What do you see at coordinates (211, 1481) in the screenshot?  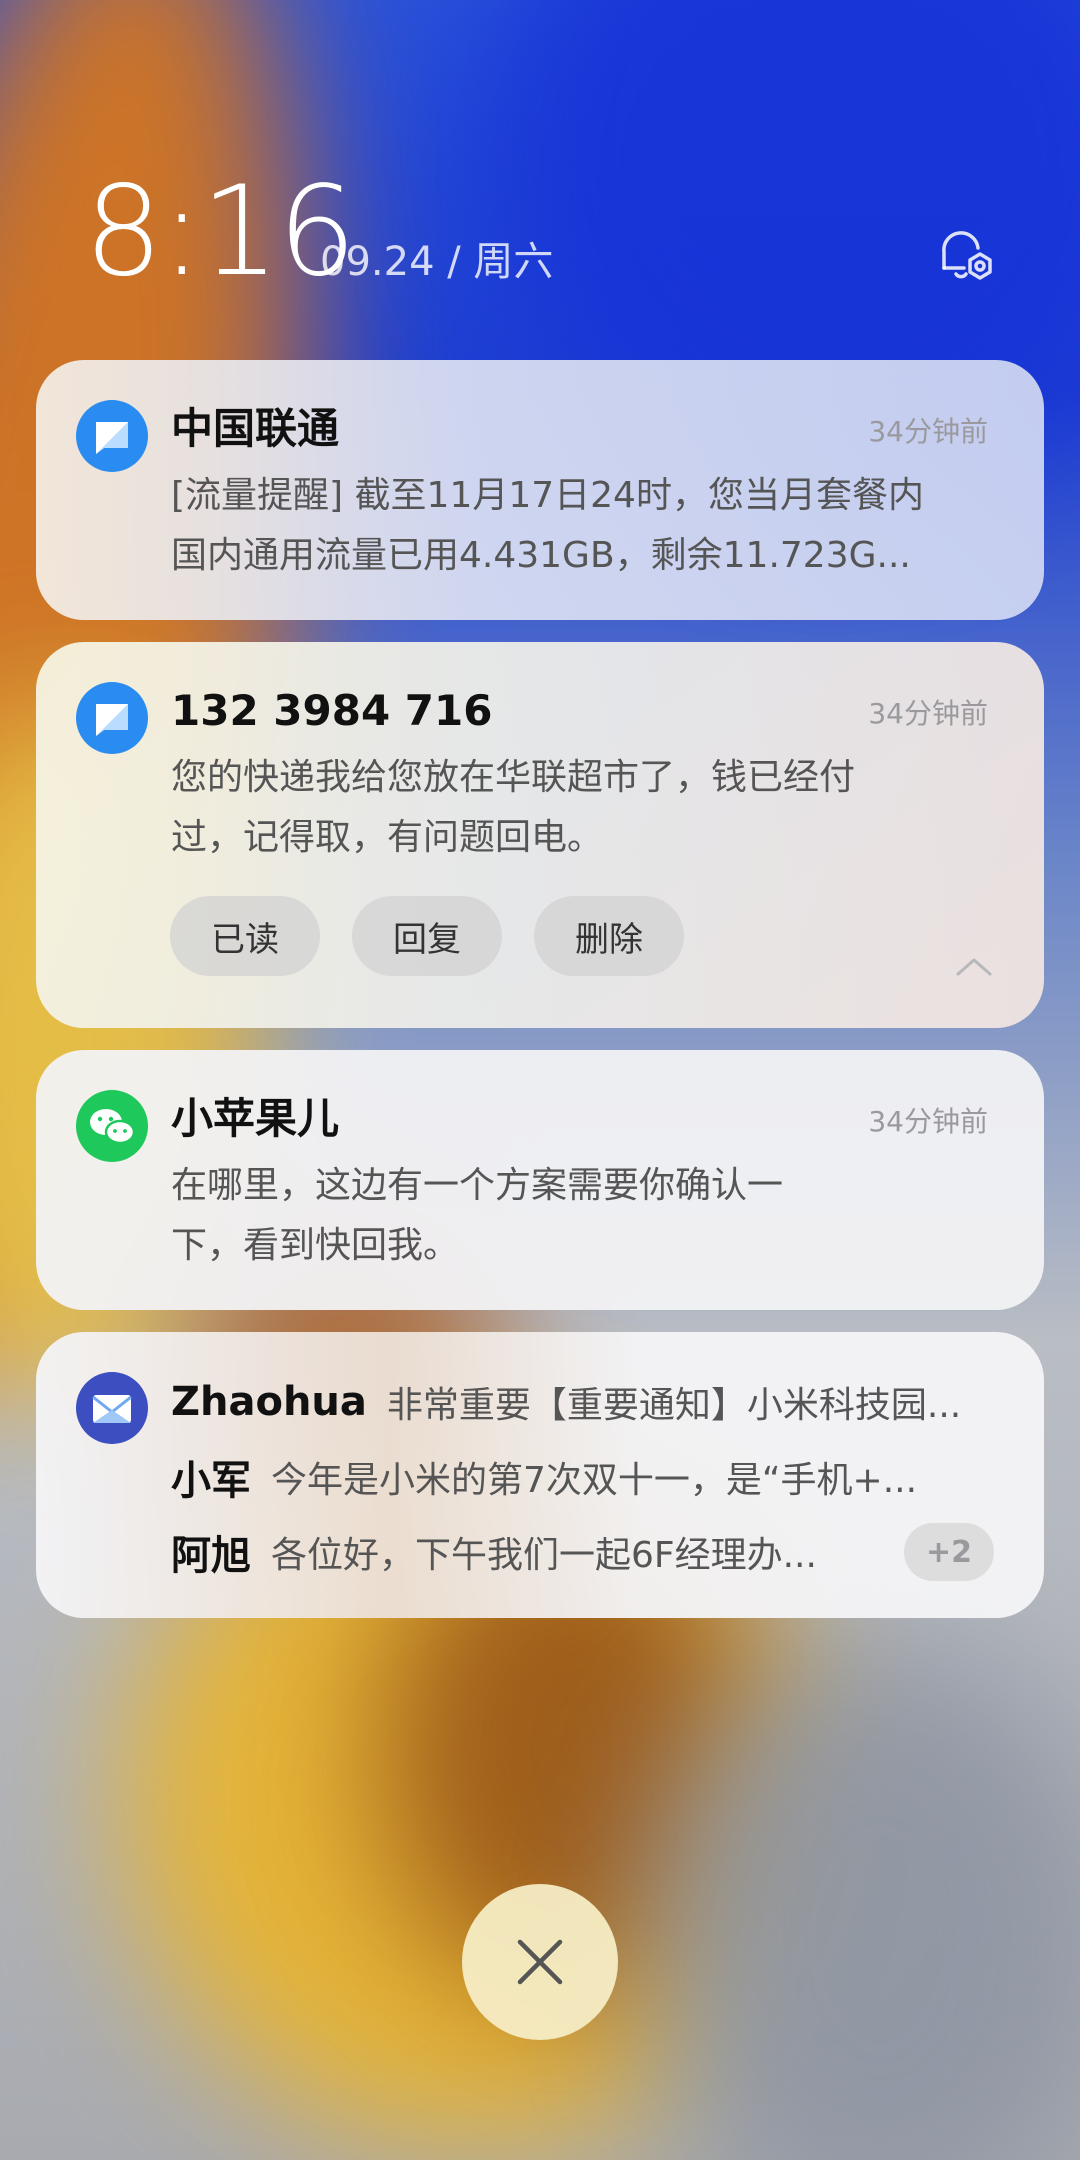 I see `mail-sender: 小军` at bounding box center [211, 1481].